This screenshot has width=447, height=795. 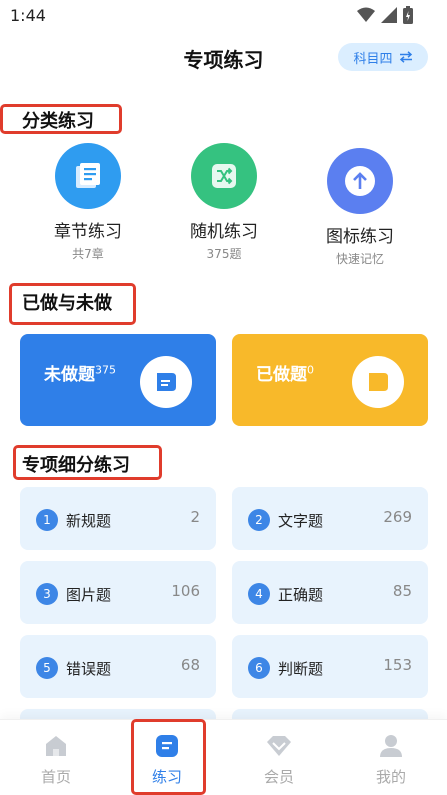 I want to click on item-number: 5, so click(x=47, y=668).